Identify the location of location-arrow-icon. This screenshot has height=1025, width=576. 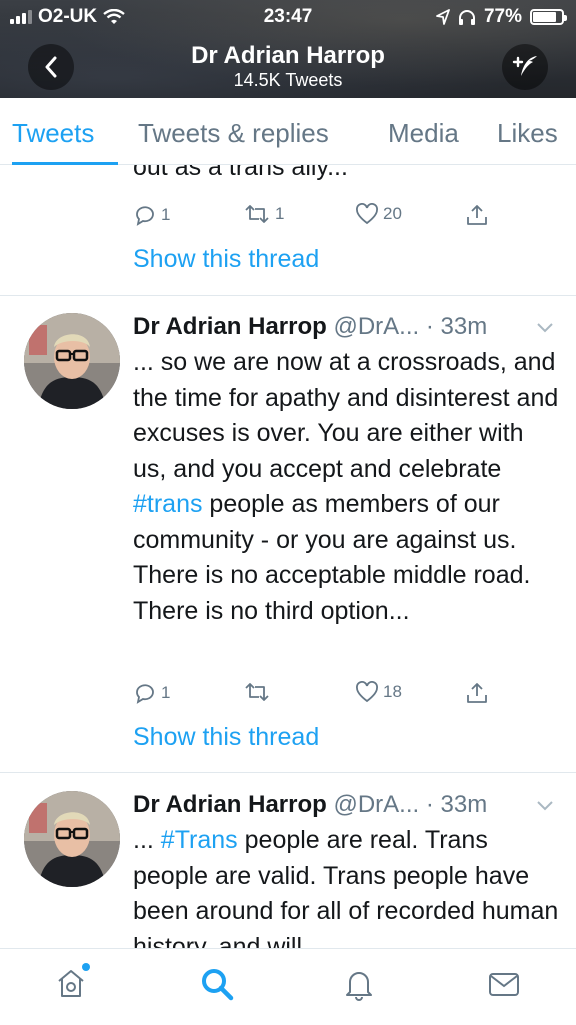
(443, 17).